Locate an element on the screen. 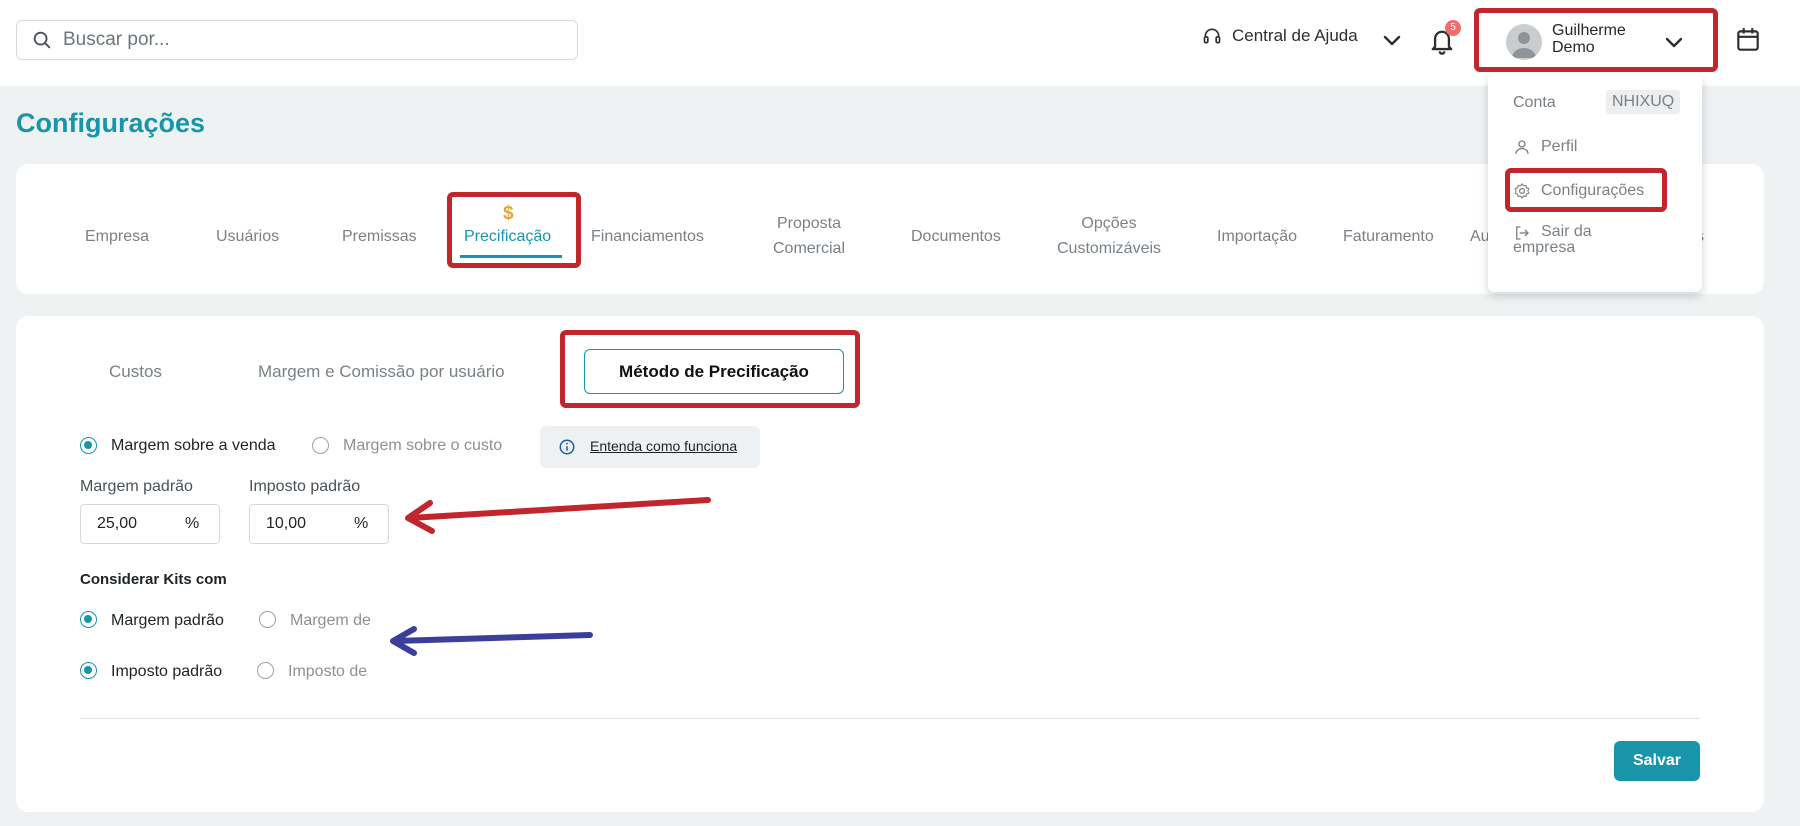  radio-margem-custo is located at coordinates (320, 445).